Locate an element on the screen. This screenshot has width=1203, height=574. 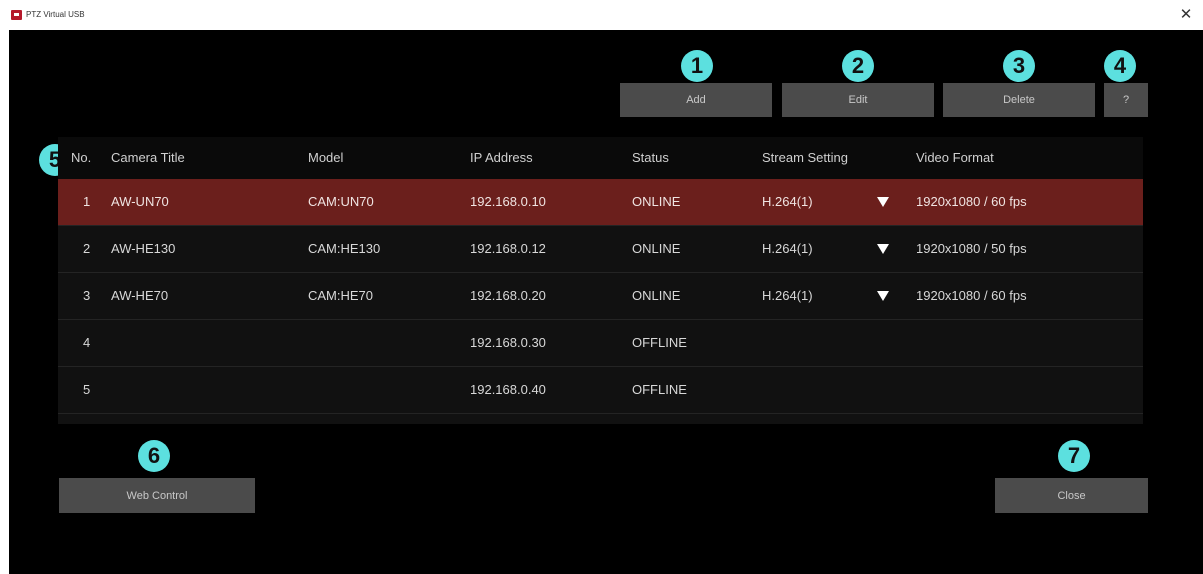
row-model: CAM:UN70 is located at coordinates (341, 201).